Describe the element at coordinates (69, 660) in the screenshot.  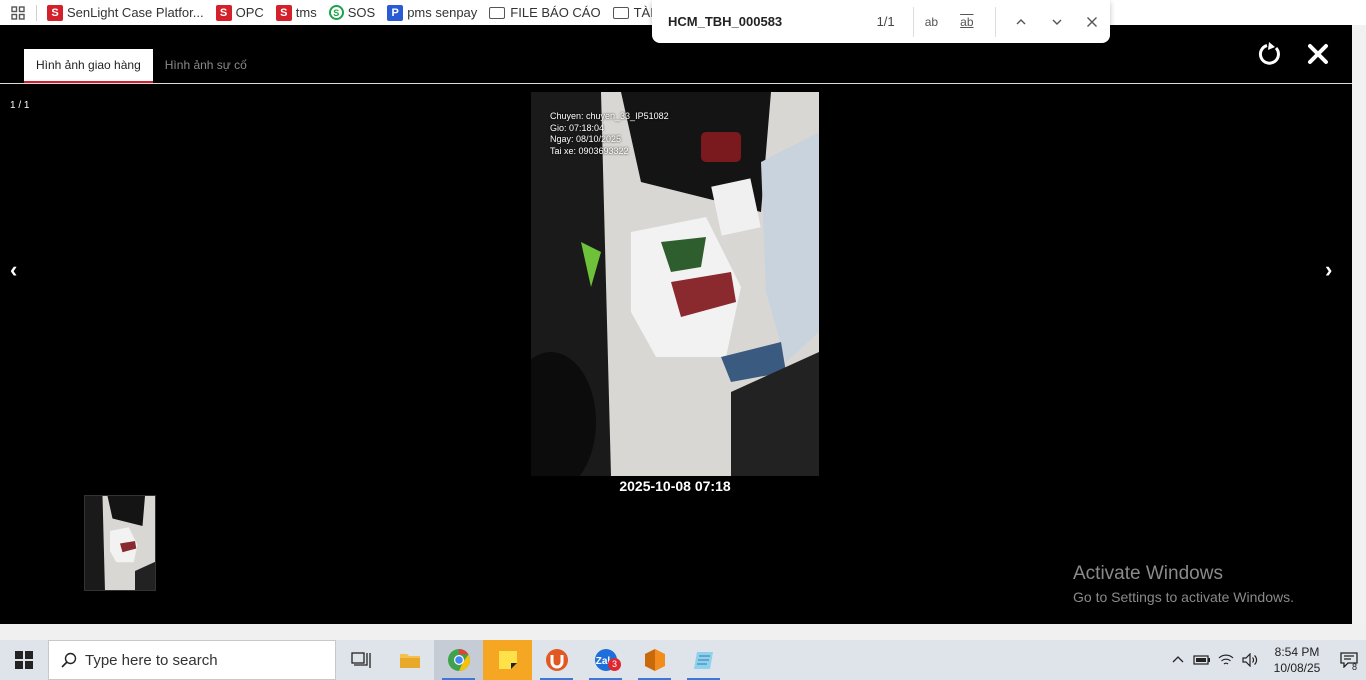
I see `search-icon` at that location.